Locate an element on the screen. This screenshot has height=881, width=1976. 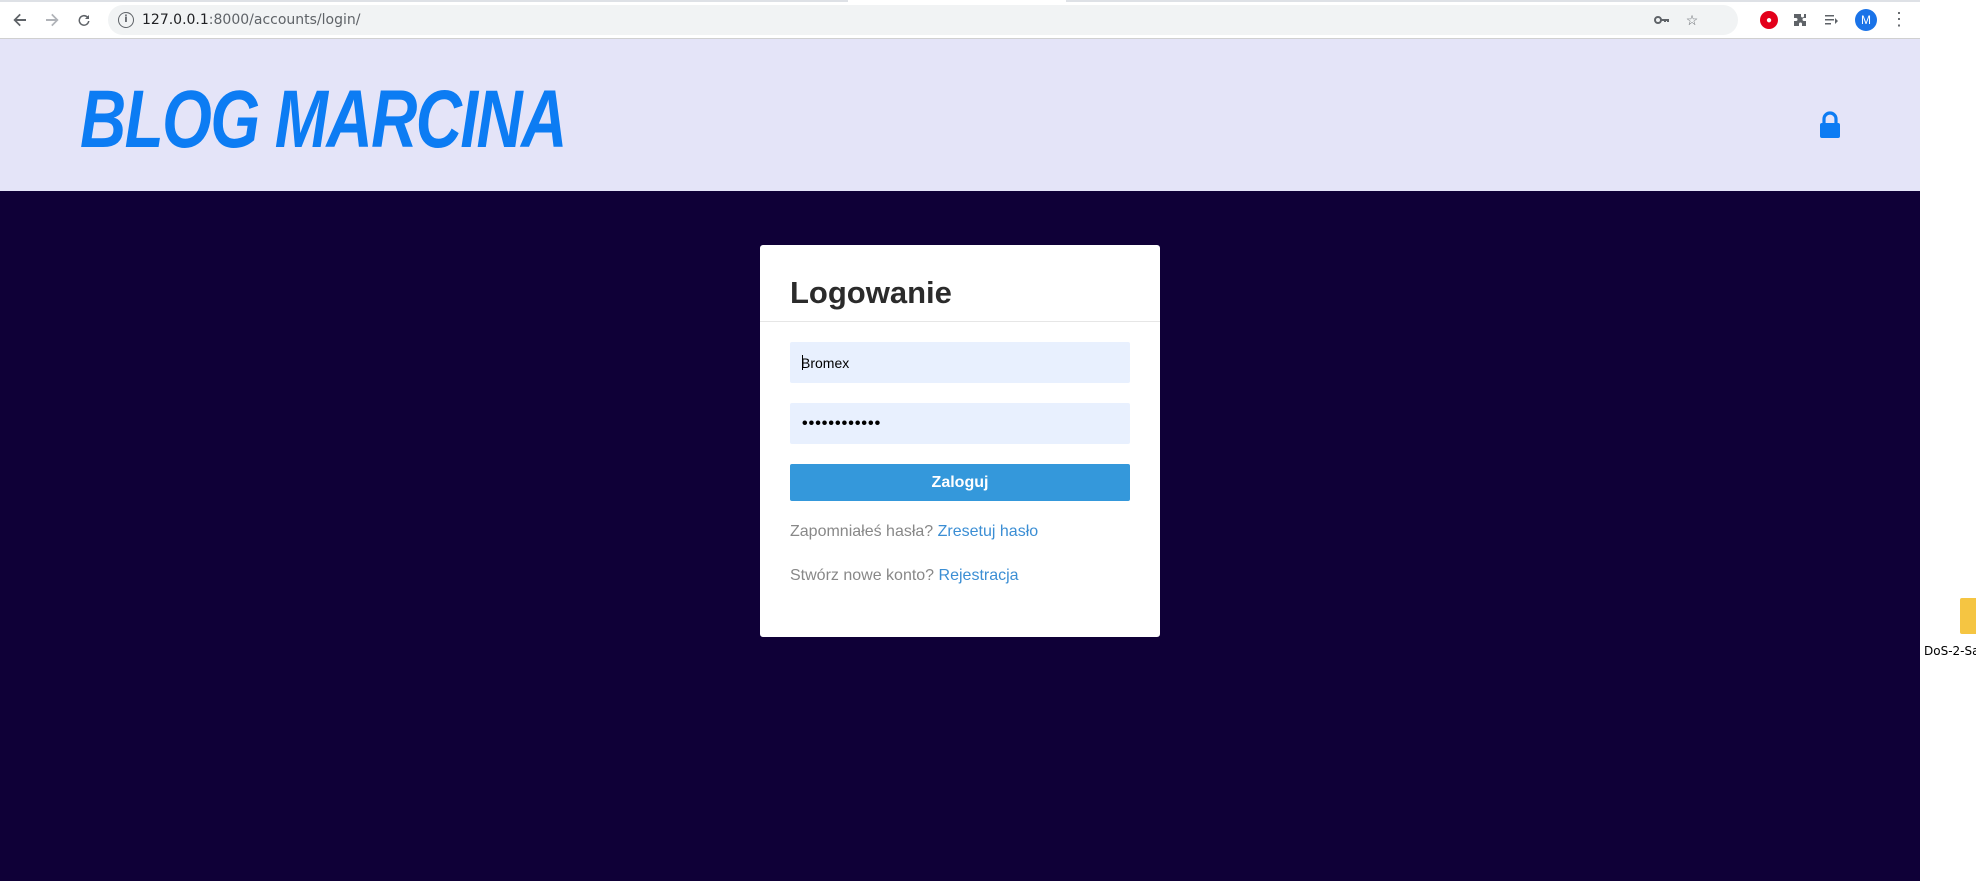
register-link: Rejestracja is located at coordinates (979, 575).